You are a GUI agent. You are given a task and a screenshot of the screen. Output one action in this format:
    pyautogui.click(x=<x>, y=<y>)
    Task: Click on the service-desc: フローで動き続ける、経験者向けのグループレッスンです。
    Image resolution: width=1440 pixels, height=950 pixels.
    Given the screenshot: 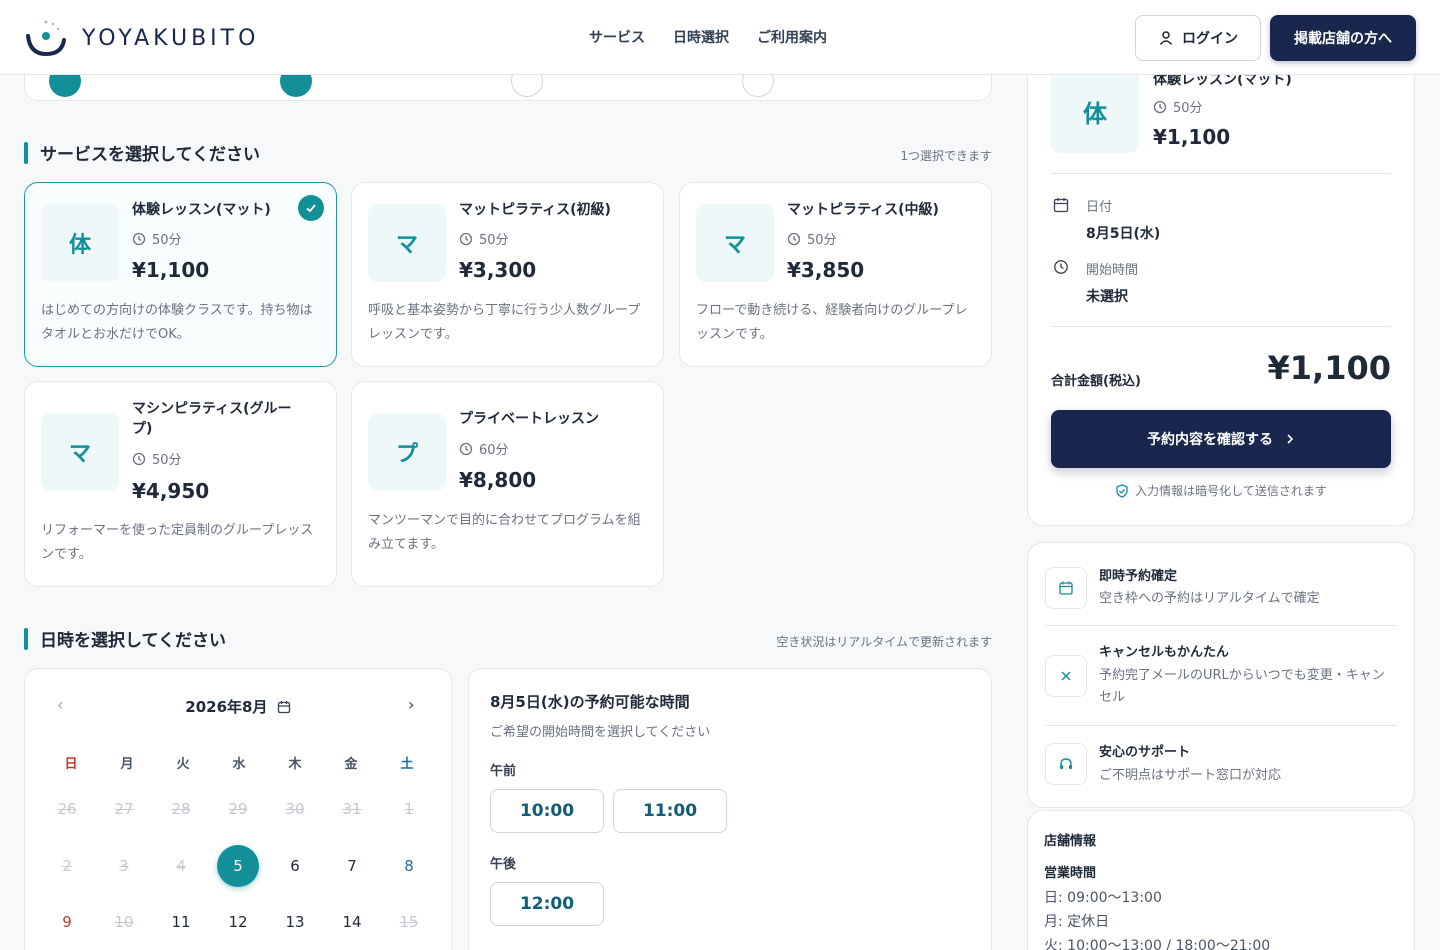 What is the action you would take?
    pyautogui.click(x=832, y=322)
    